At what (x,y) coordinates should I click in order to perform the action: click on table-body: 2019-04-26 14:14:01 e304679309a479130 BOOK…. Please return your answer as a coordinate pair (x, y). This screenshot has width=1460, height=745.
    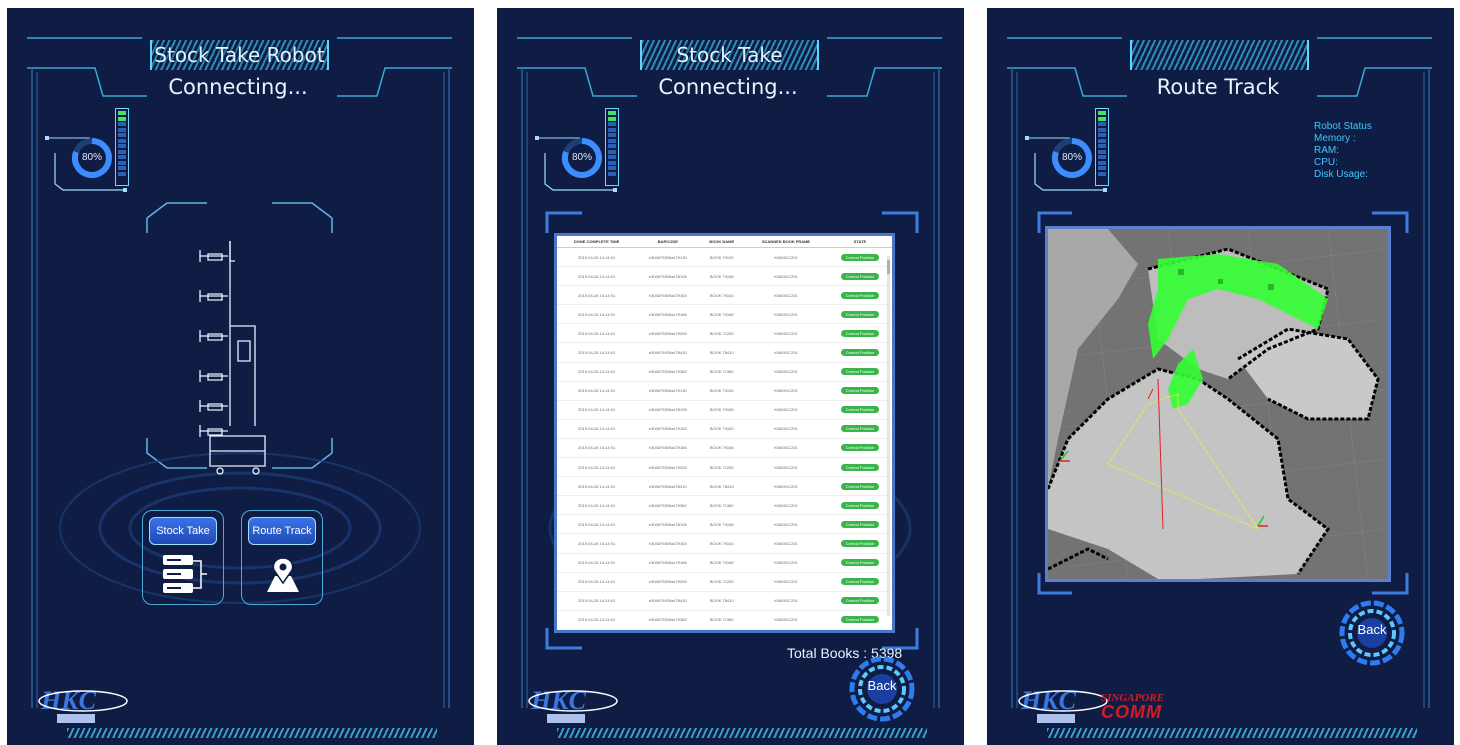
    Looking at the image, I should click on (724, 438).